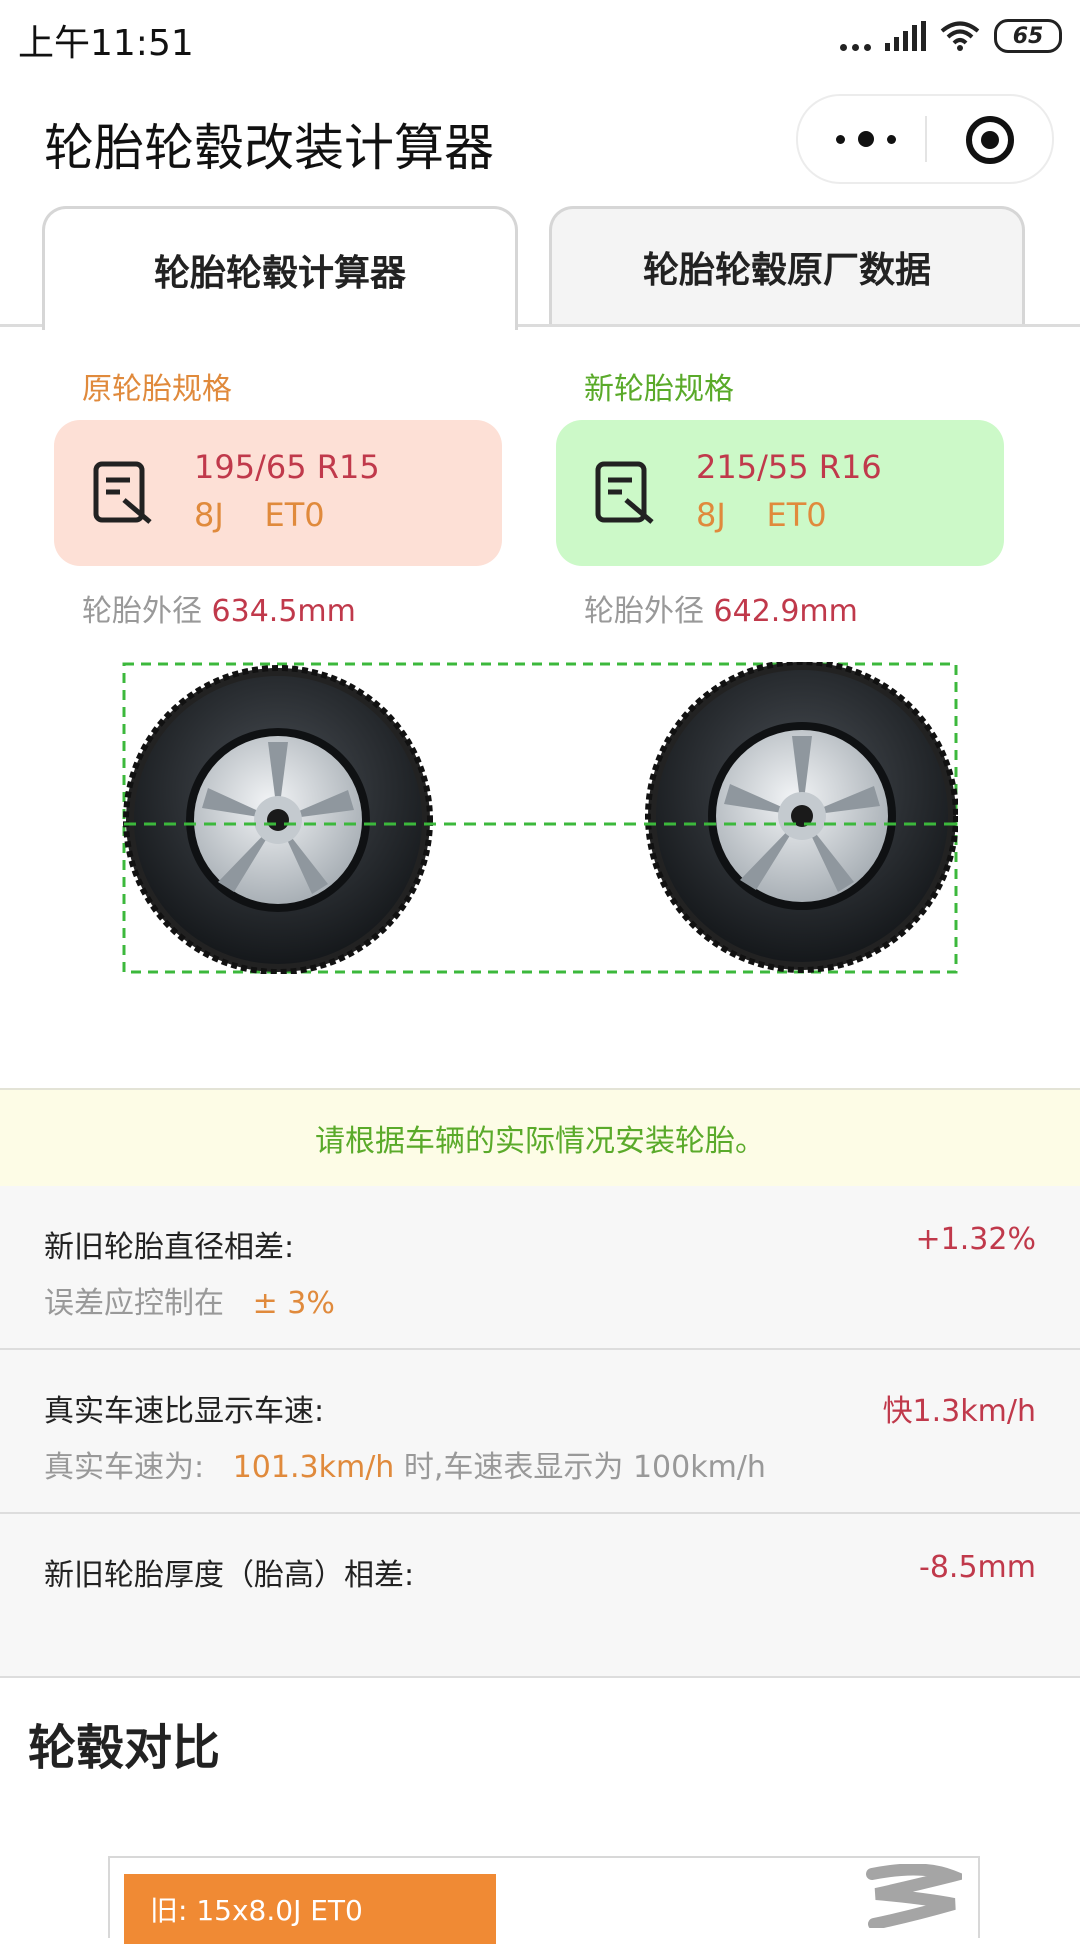 This screenshot has width=1080, height=1944. Describe the element at coordinates (259, 515) in the screenshot. I see `original-rim-spec: 8J ET0` at that location.